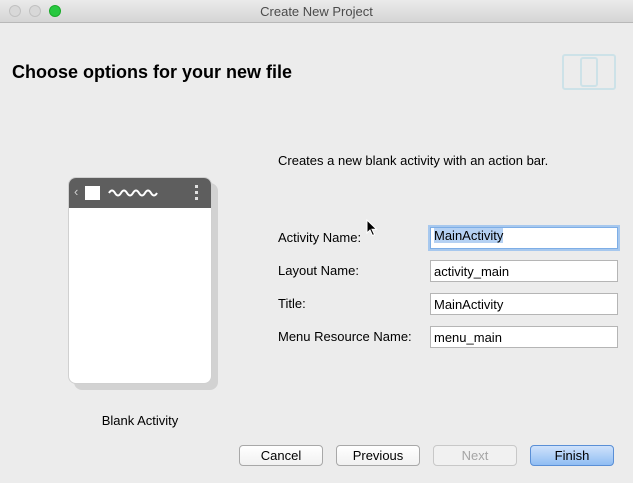 Image resolution: width=633 pixels, height=483 pixels. What do you see at coordinates (475, 455) in the screenshot?
I see `next-button: Next` at bounding box center [475, 455].